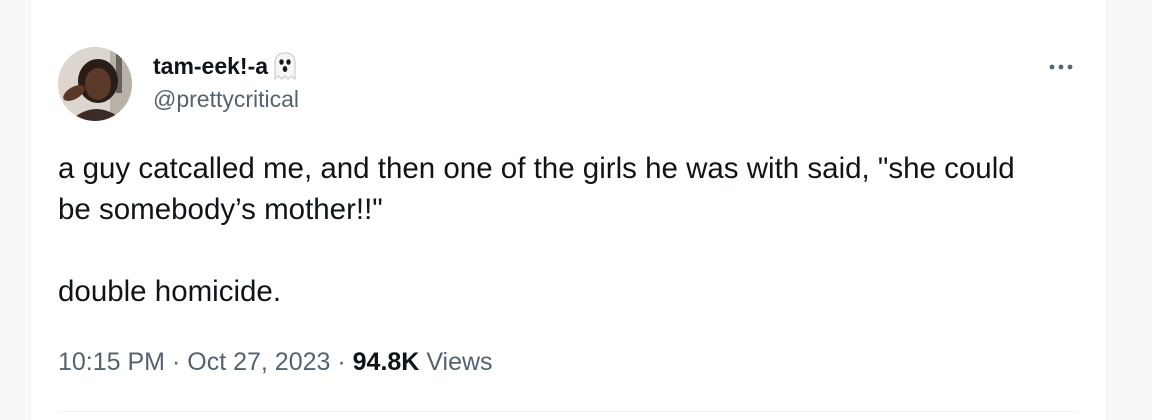  What do you see at coordinates (285, 66) in the screenshot?
I see `ghost-icon` at bounding box center [285, 66].